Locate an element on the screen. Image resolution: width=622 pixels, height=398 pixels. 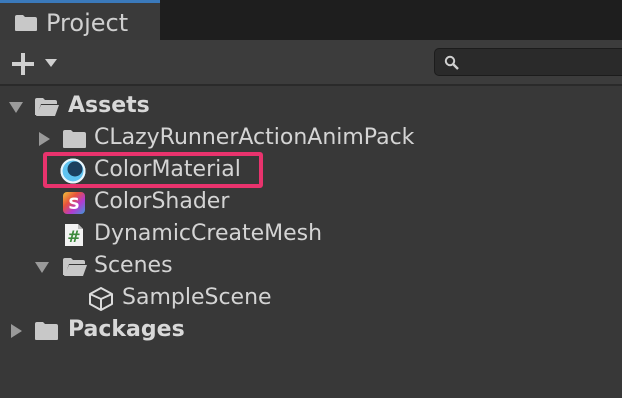
shader-glyph: S is located at coordinates (74, 203).